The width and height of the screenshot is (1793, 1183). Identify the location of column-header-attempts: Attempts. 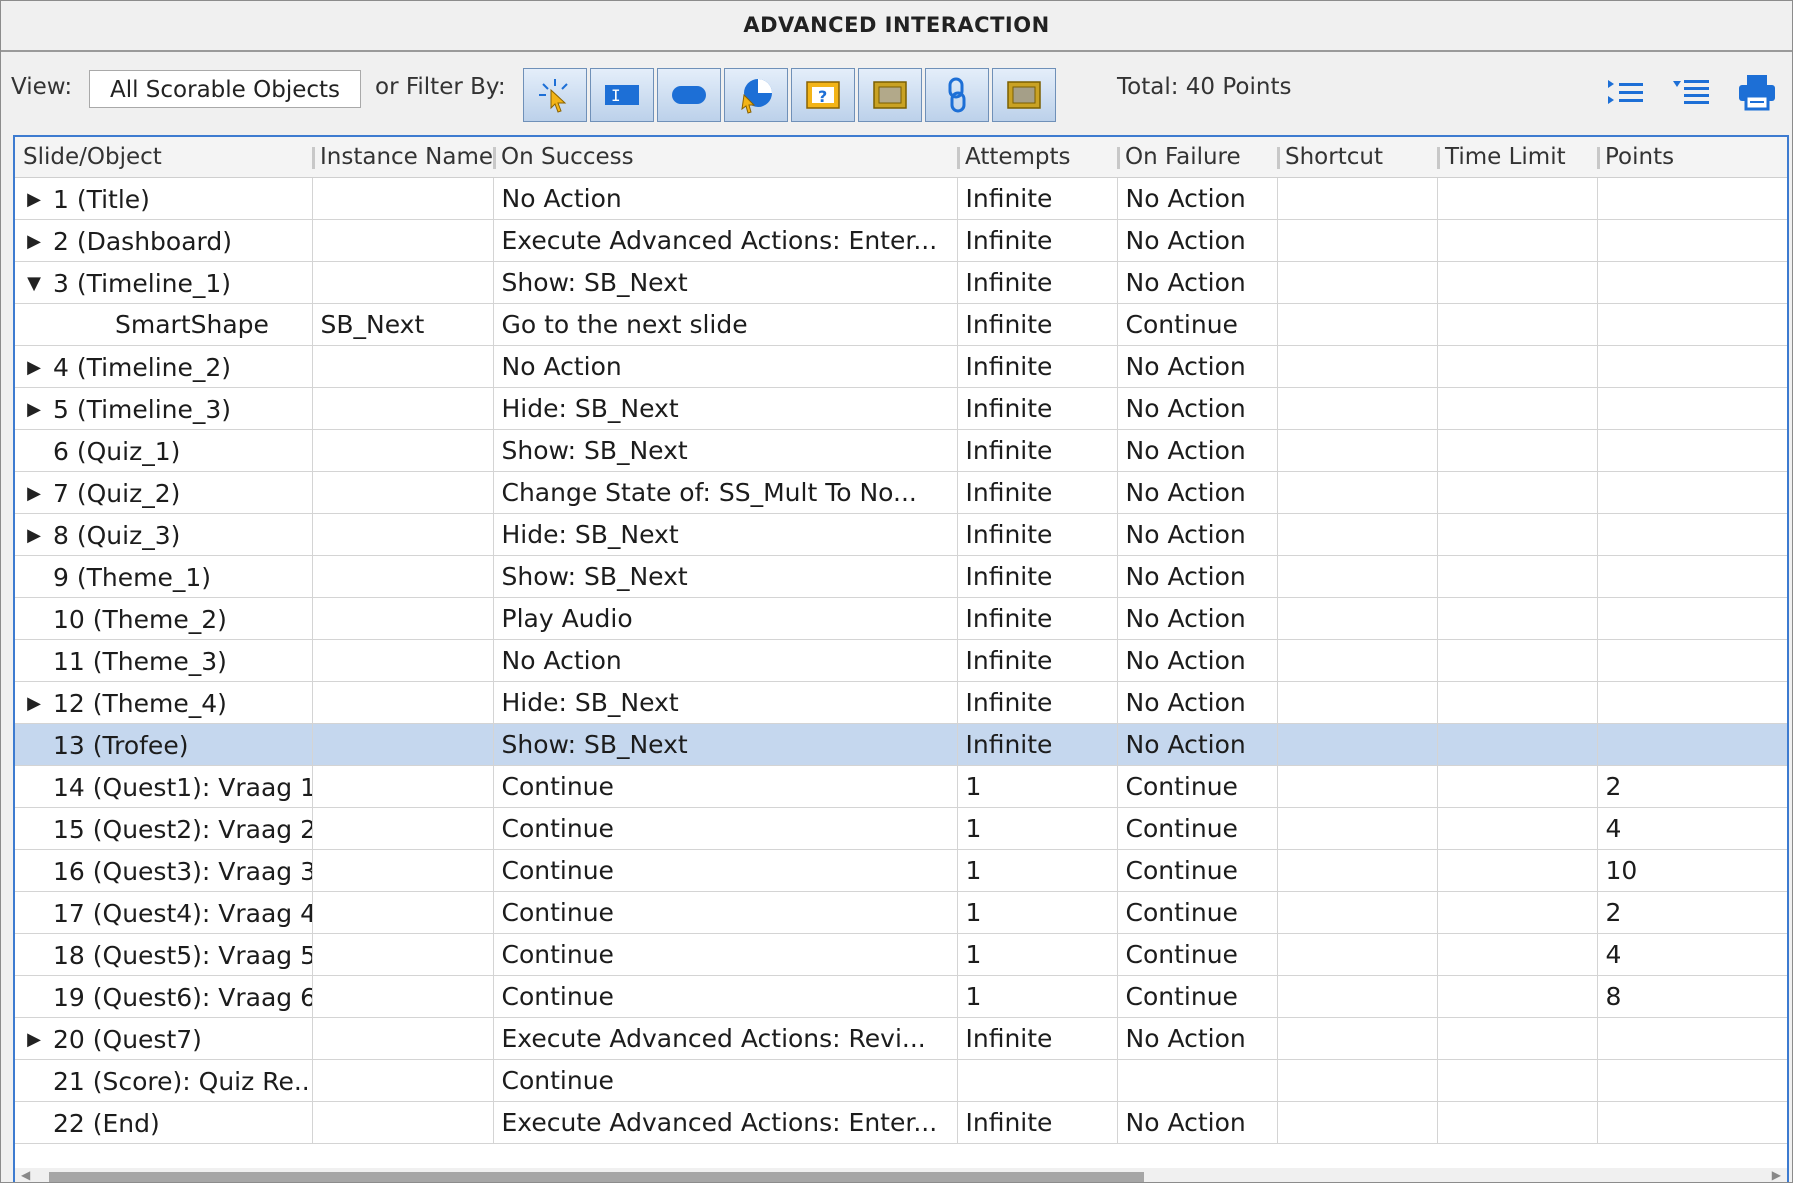
(1037, 157).